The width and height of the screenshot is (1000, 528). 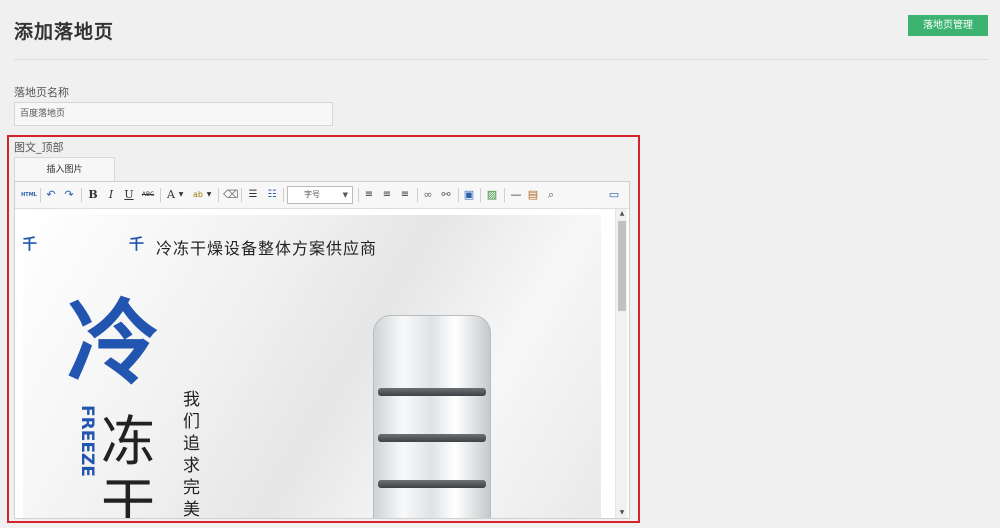 What do you see at coordinates (516, 195) in the screenshot?
I see `hr-icon: —` at bounding box center [516, 195].